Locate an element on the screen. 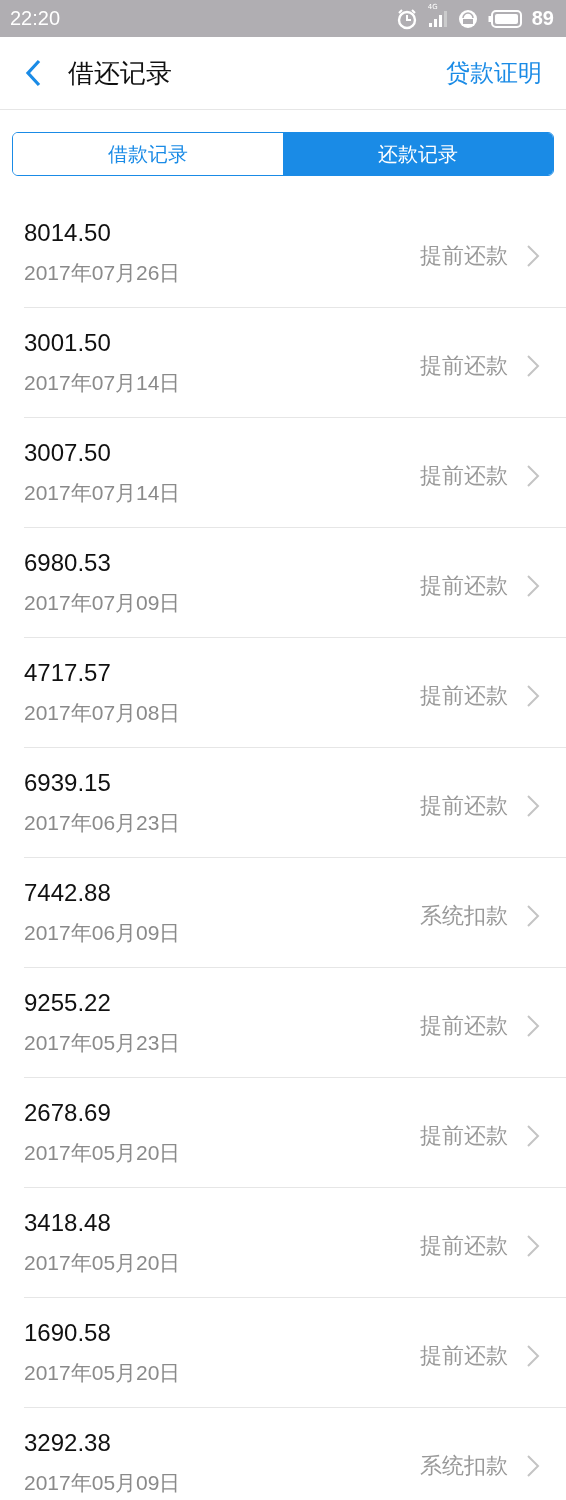 The height and width of the screenshot is (1500, 566). amount: 9255.22 is located at coordinates (68, 1002).